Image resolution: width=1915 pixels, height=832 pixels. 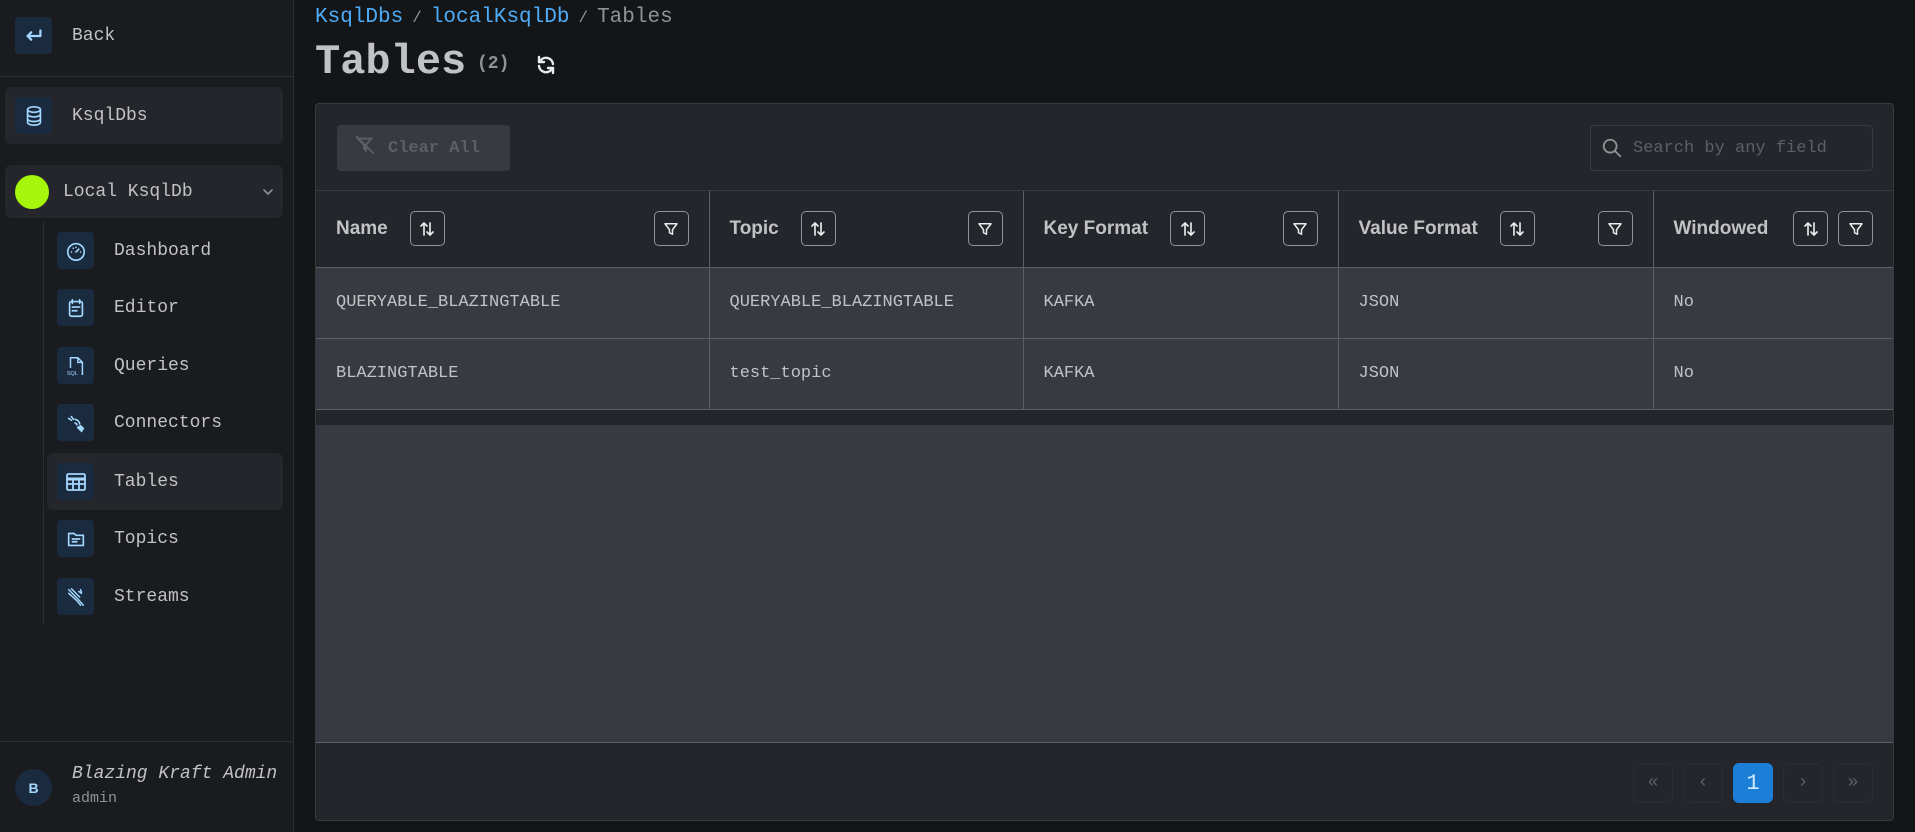 What do you see at coordinates (75, 250) in the screenshot?
I see `gauge-icon` at bounding box center [75, 250].